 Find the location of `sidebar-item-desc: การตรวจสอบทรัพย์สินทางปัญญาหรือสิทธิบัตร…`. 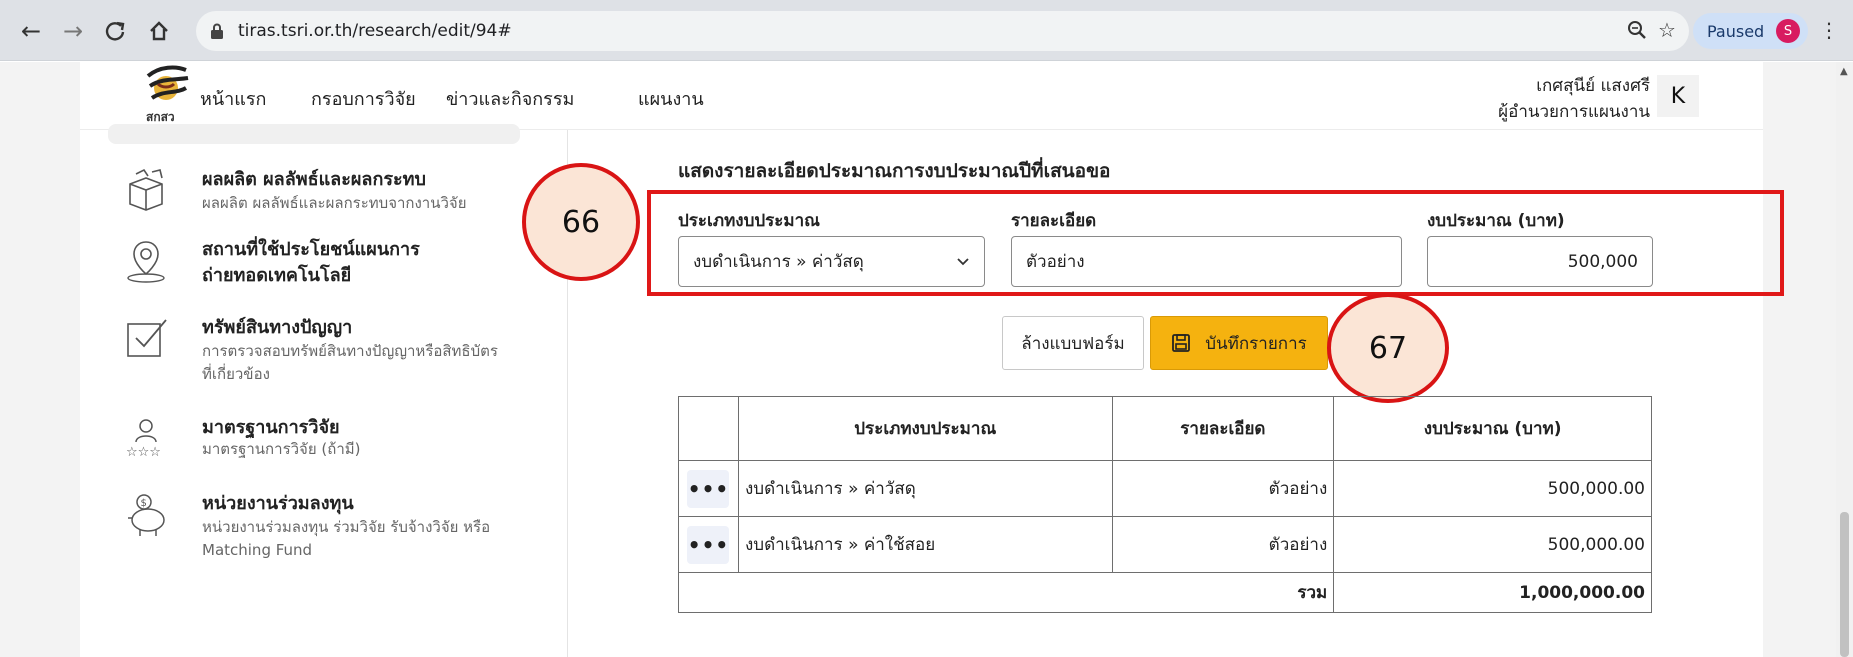

sidebar-item-desc: การตรวจสอบทรัพย์สินทางปัญญาหรือสิทธิบัตร… is located at coordinates (350, 362).